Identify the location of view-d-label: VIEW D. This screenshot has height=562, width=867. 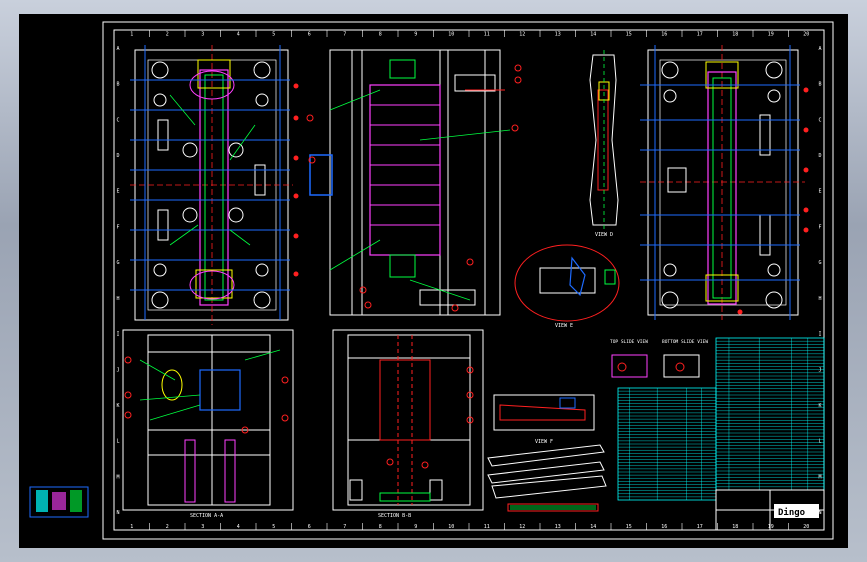
(604, 235).